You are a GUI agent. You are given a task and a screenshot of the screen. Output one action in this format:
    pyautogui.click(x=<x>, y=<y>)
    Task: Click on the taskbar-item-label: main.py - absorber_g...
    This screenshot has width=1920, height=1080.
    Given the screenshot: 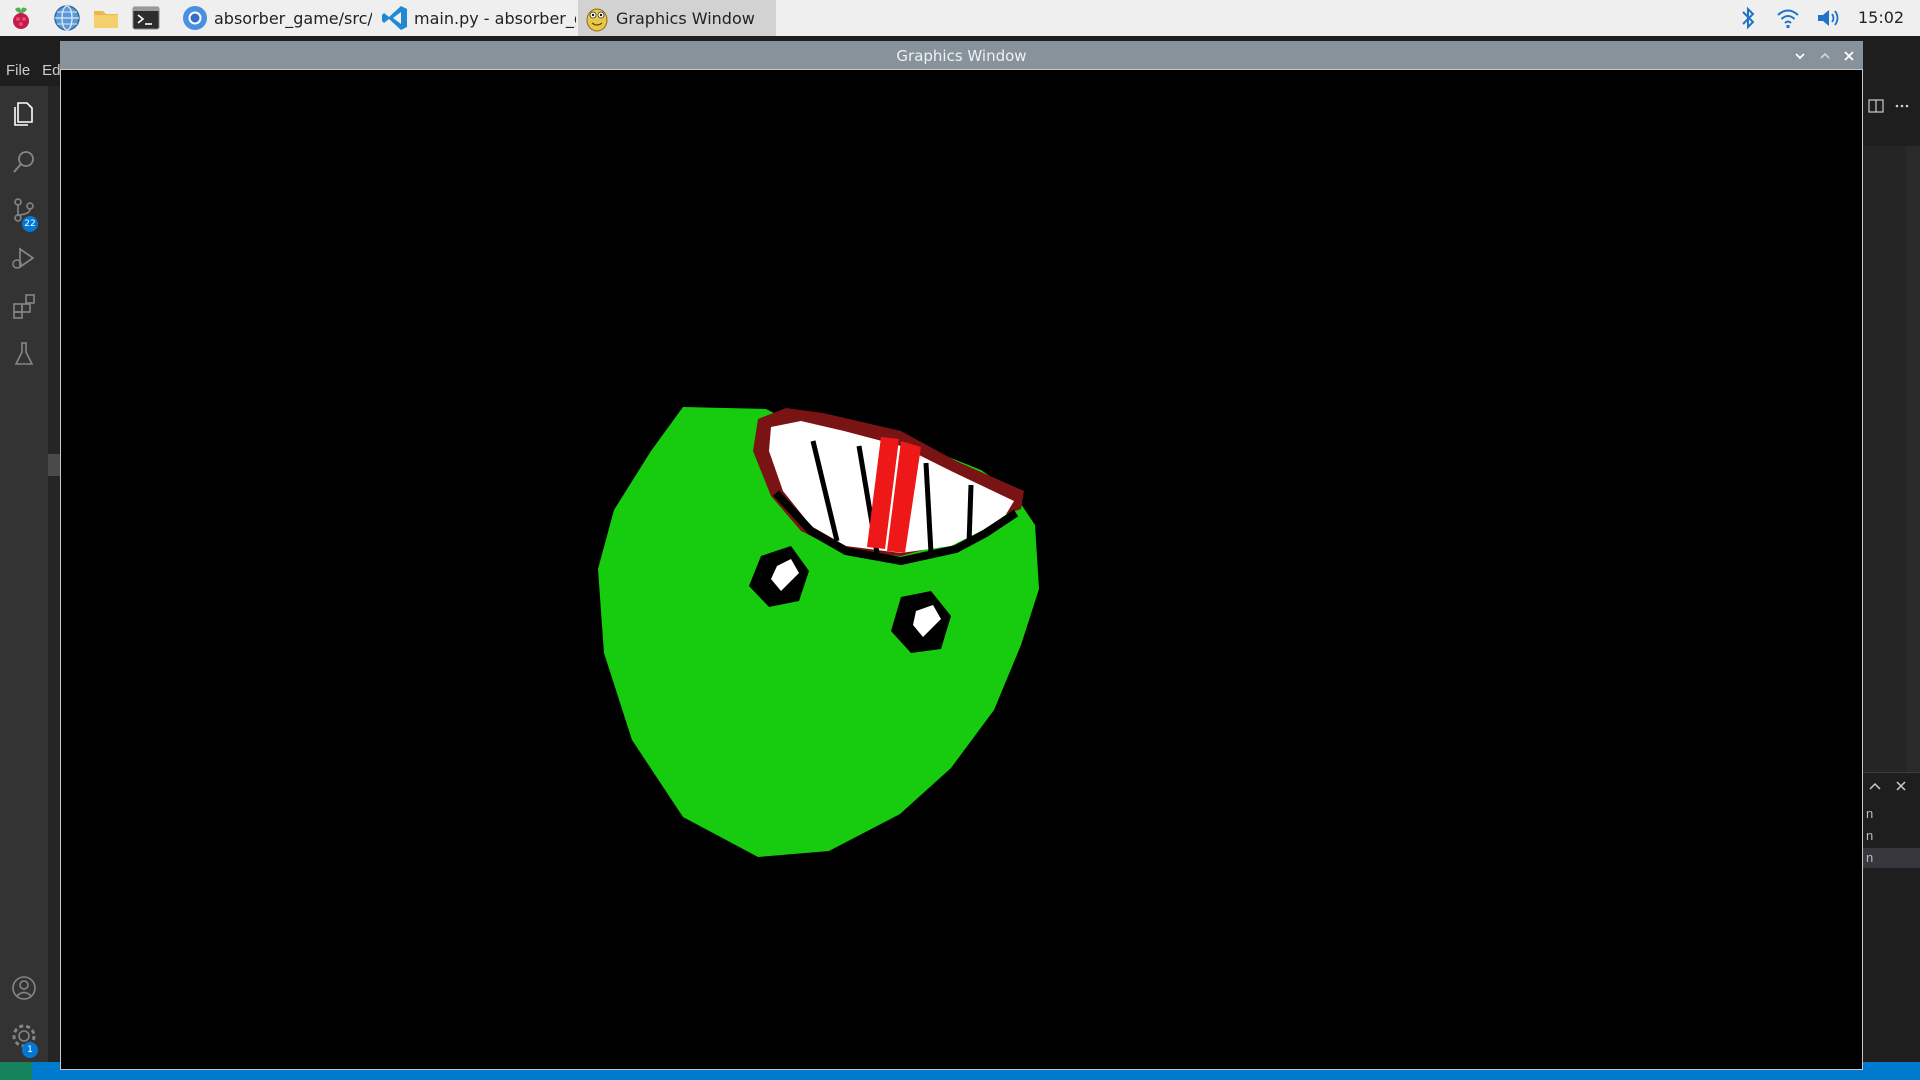 What is the action you would take?
    pyautogui.click(x=495, y=18)
    